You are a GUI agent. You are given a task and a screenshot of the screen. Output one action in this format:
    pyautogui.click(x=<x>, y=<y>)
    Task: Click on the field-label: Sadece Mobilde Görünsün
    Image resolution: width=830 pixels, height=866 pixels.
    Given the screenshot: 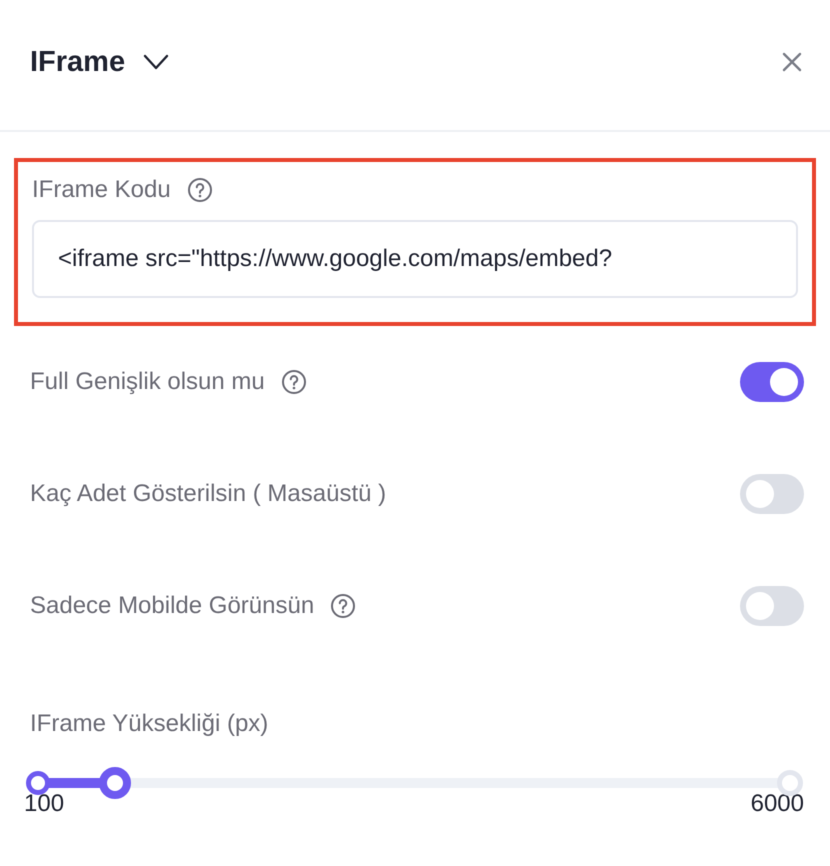 What is the action you would take?
    pyautogui.click(x=172, y=606)
    